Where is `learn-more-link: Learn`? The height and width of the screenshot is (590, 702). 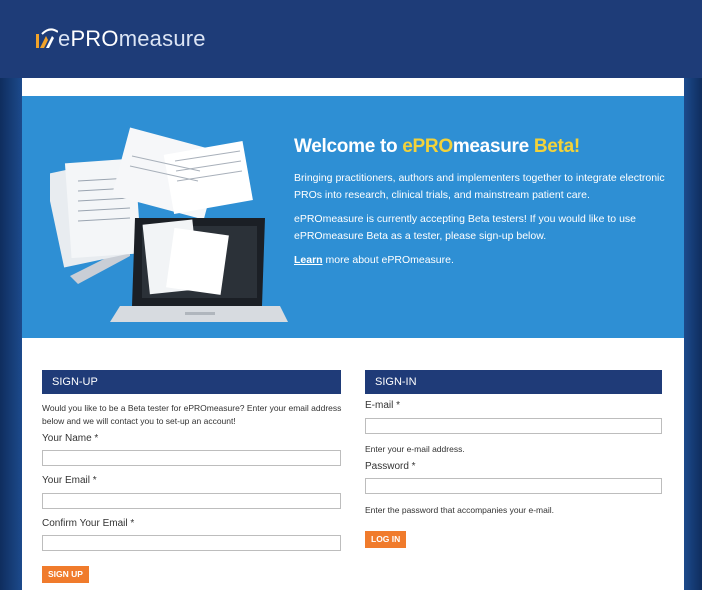
learn-more-link: Learn is located at coordinates (308, 260).